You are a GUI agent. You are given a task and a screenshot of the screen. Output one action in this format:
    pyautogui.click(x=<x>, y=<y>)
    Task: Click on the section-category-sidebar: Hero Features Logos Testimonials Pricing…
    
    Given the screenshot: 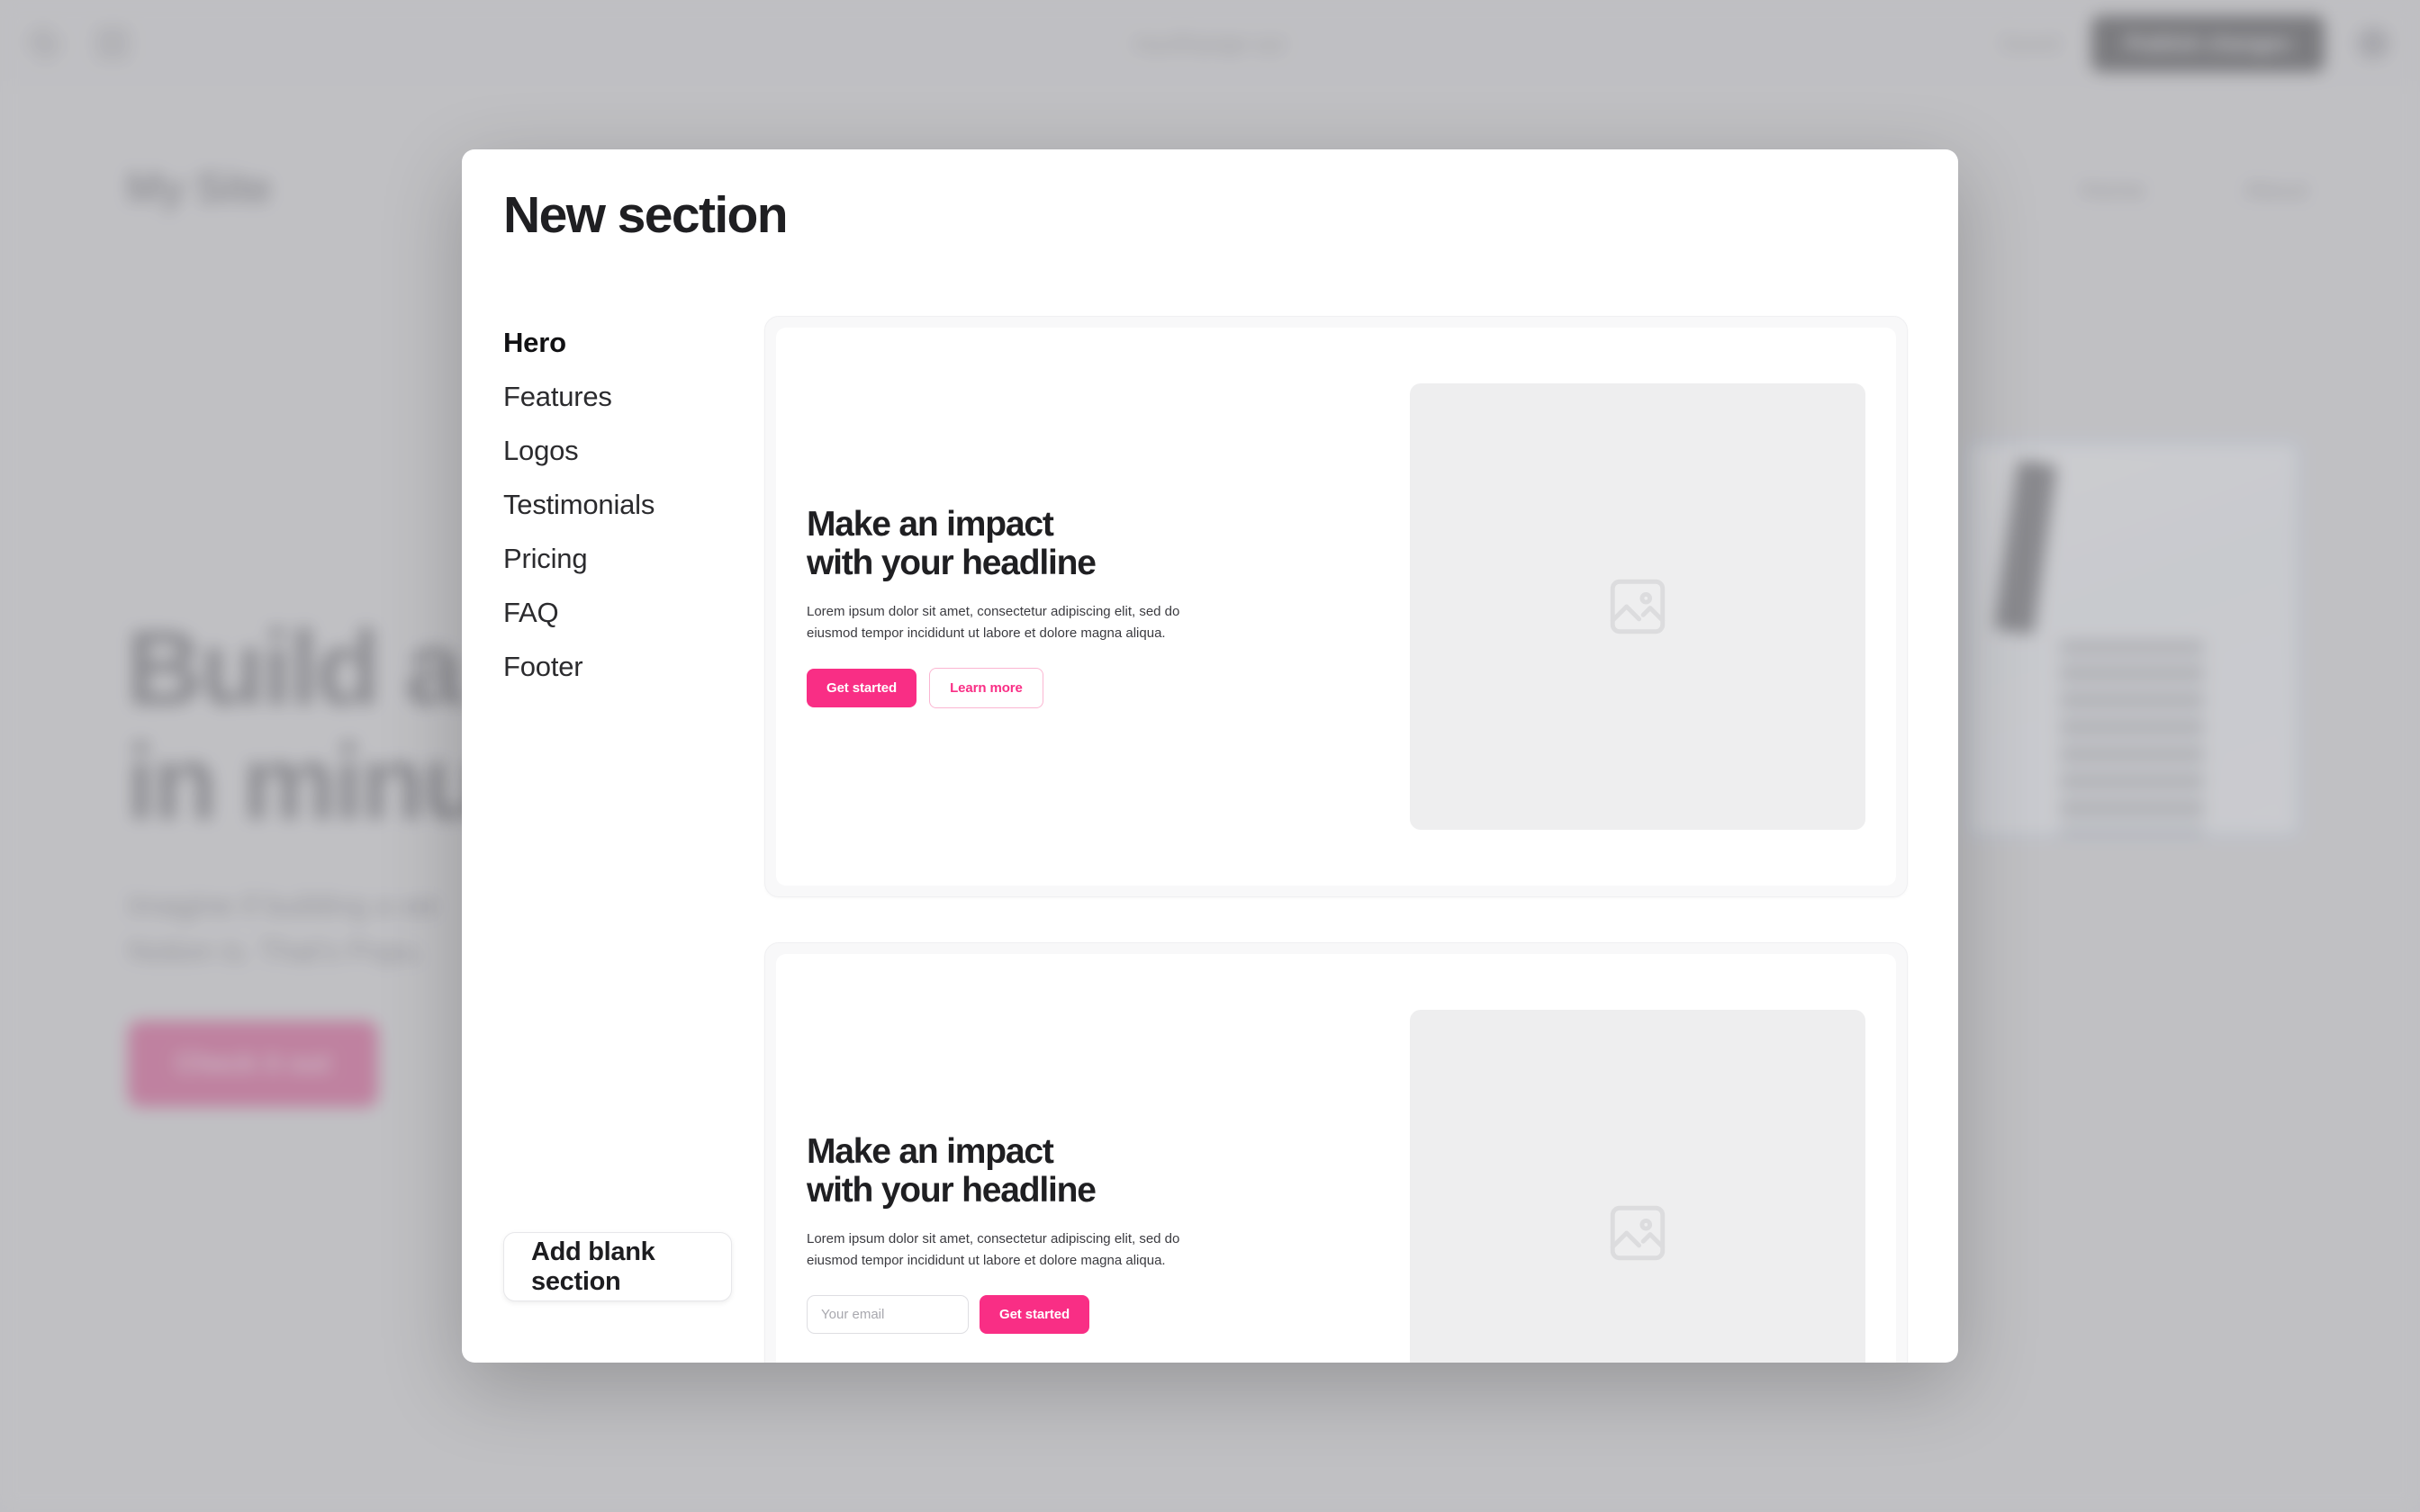 What is the action you would take?
    pyautogui.click(x=597, y=828)
    